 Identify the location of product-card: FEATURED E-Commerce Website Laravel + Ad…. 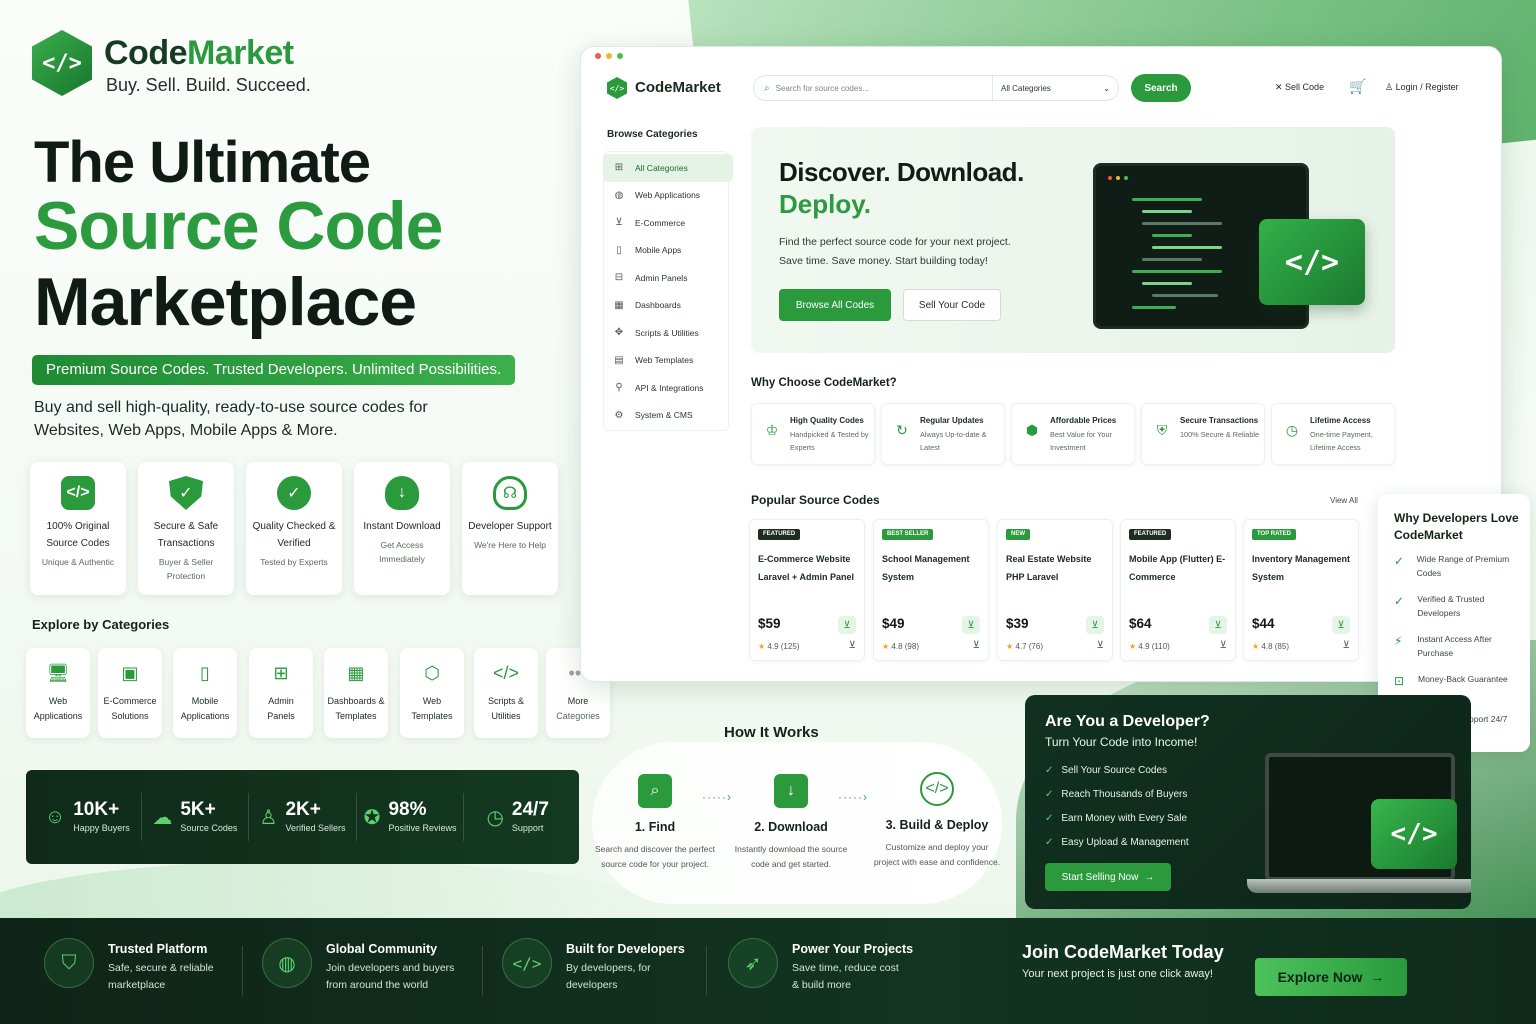
(807, 590).